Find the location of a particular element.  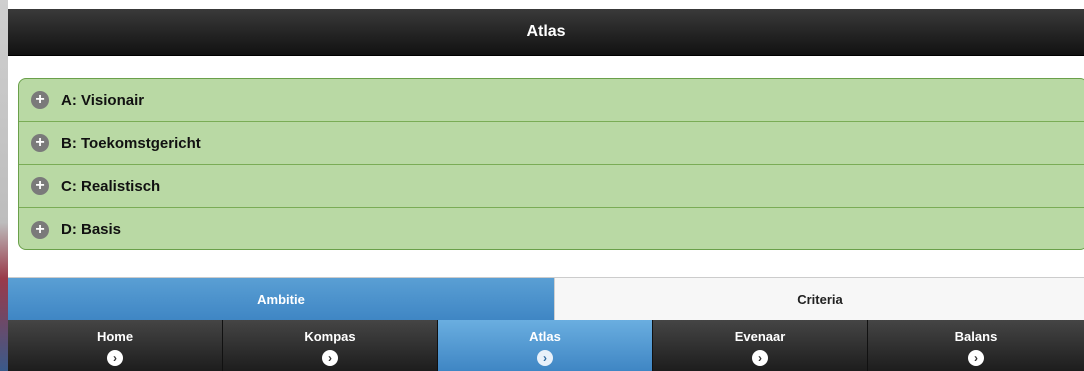

accordion-item-label: D: Basis is located at coordinates (91, 229).